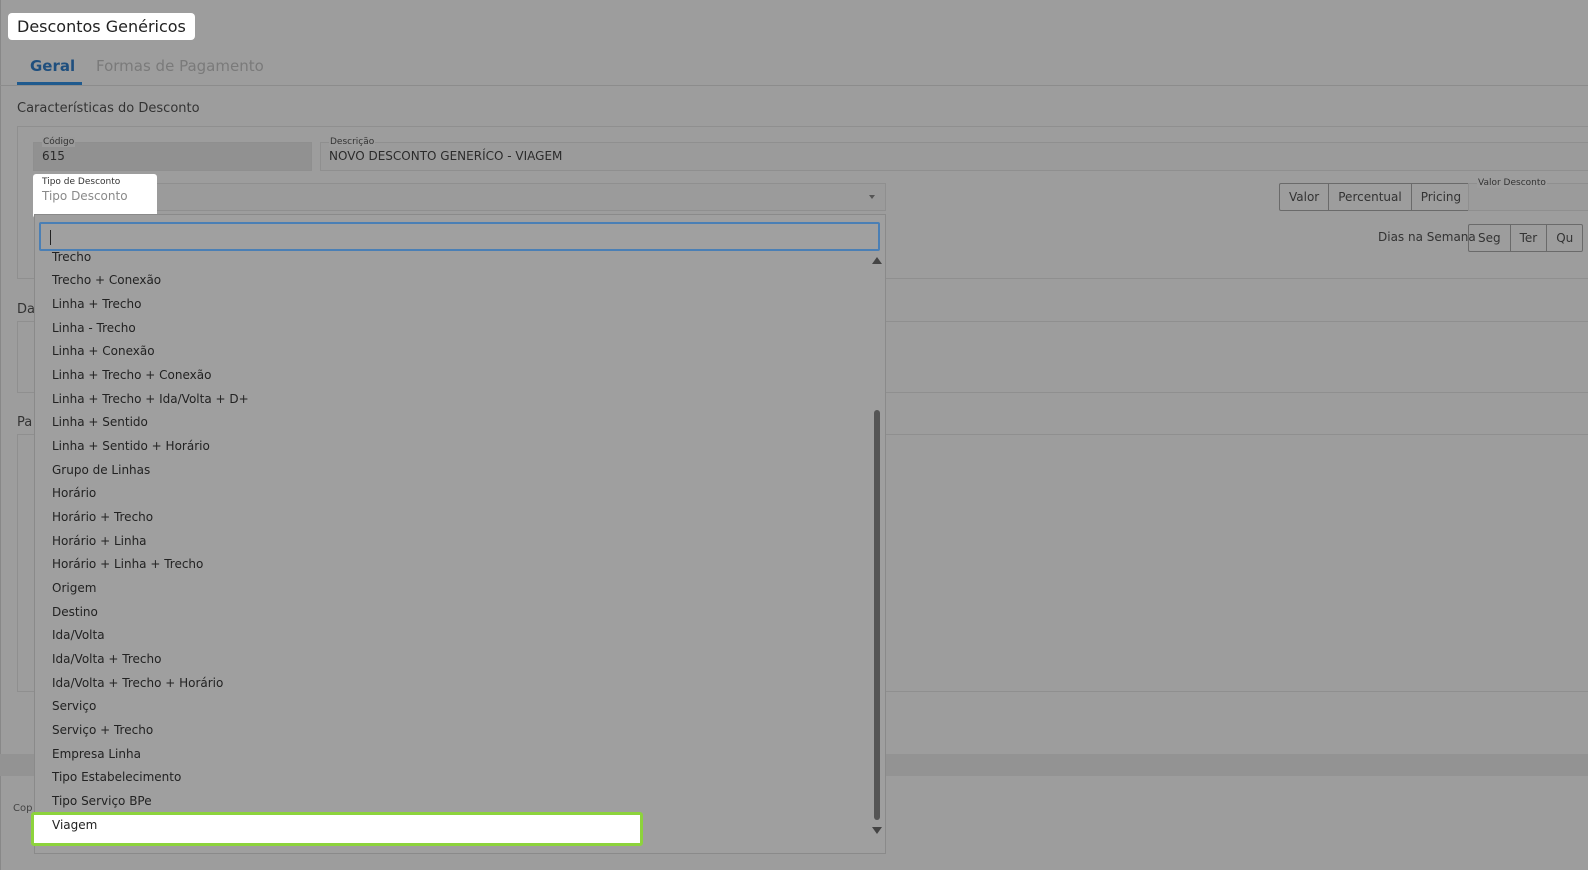 Image resolution: width=1588 pixels, height=870 pixels. I want to click on scroll-up-arrow-icon, so click(877, 260).